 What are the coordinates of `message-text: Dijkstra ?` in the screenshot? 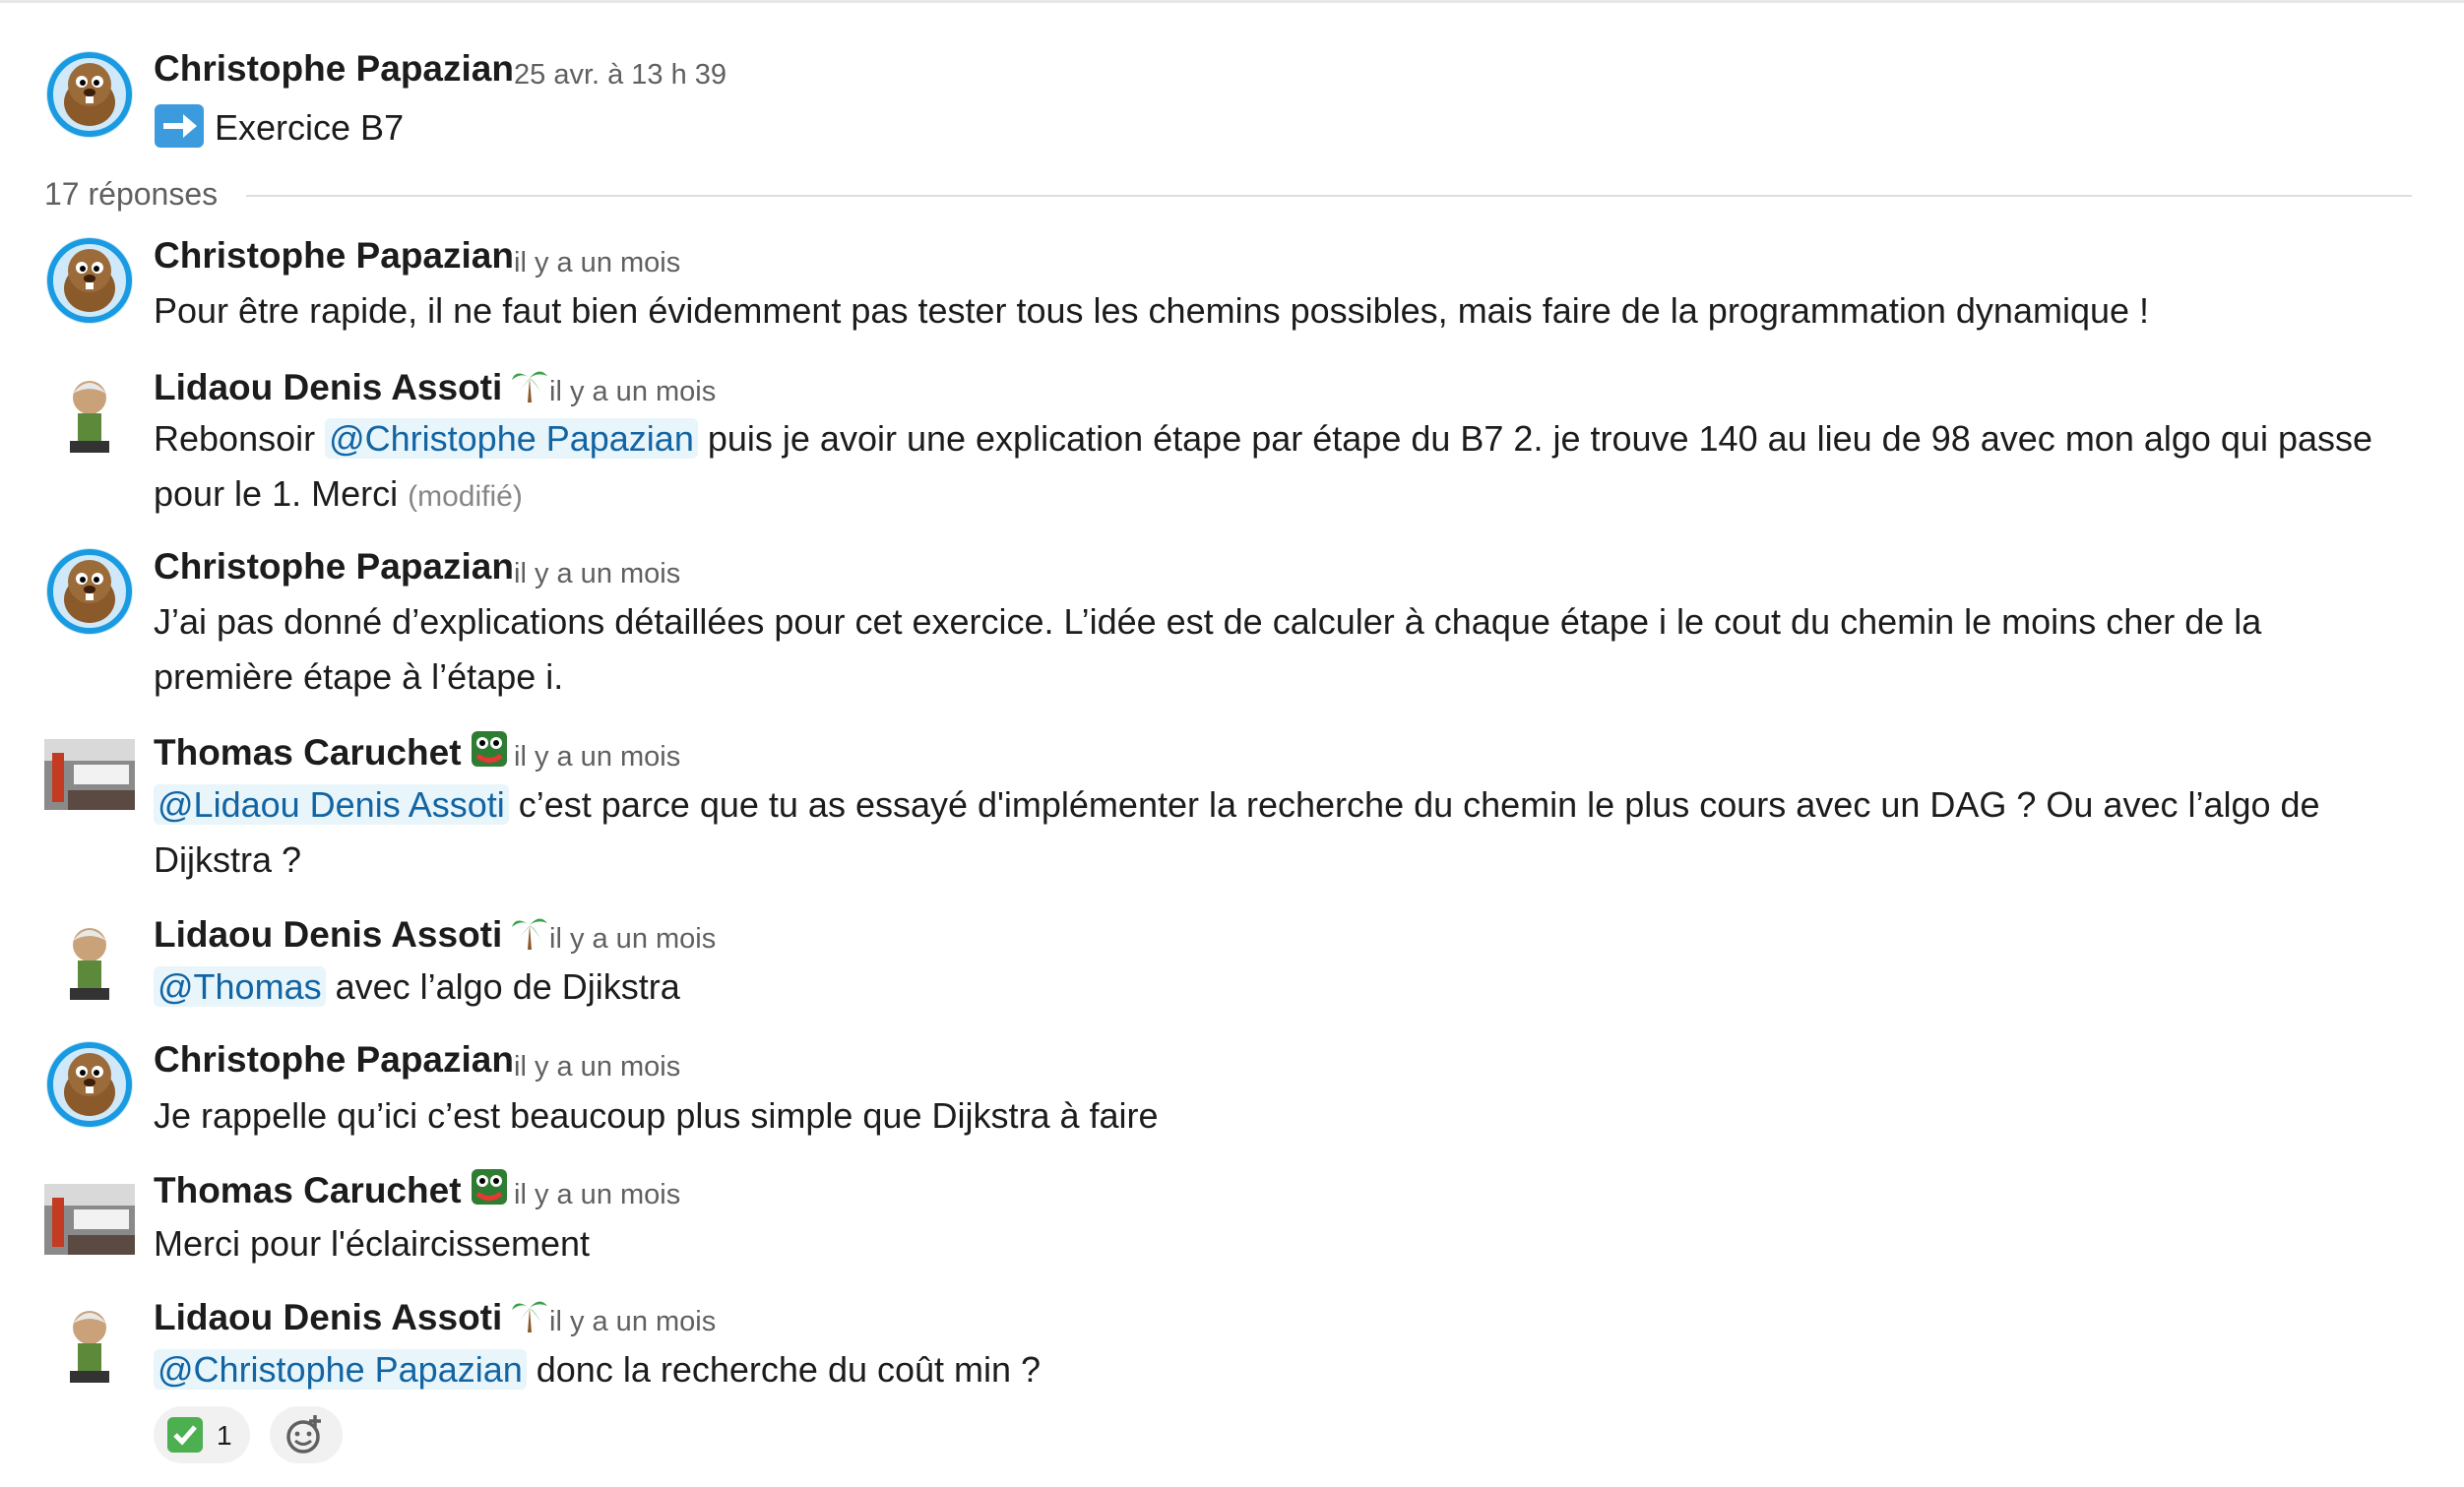 It's located at (228, 860).